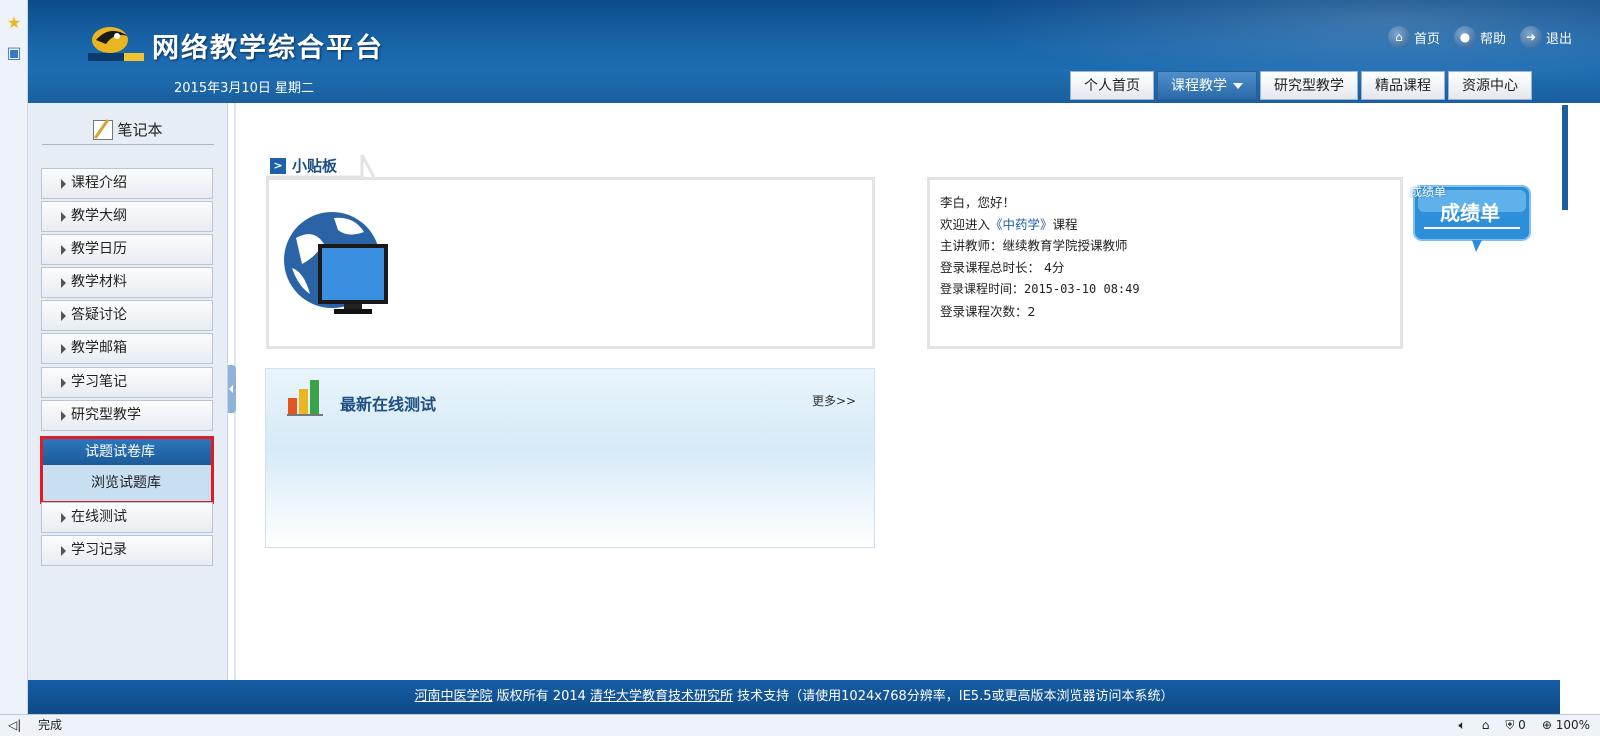 The image size is (1600, 752). I want to click on sidebar-item-label: 学习笔记, so click(99, 382).